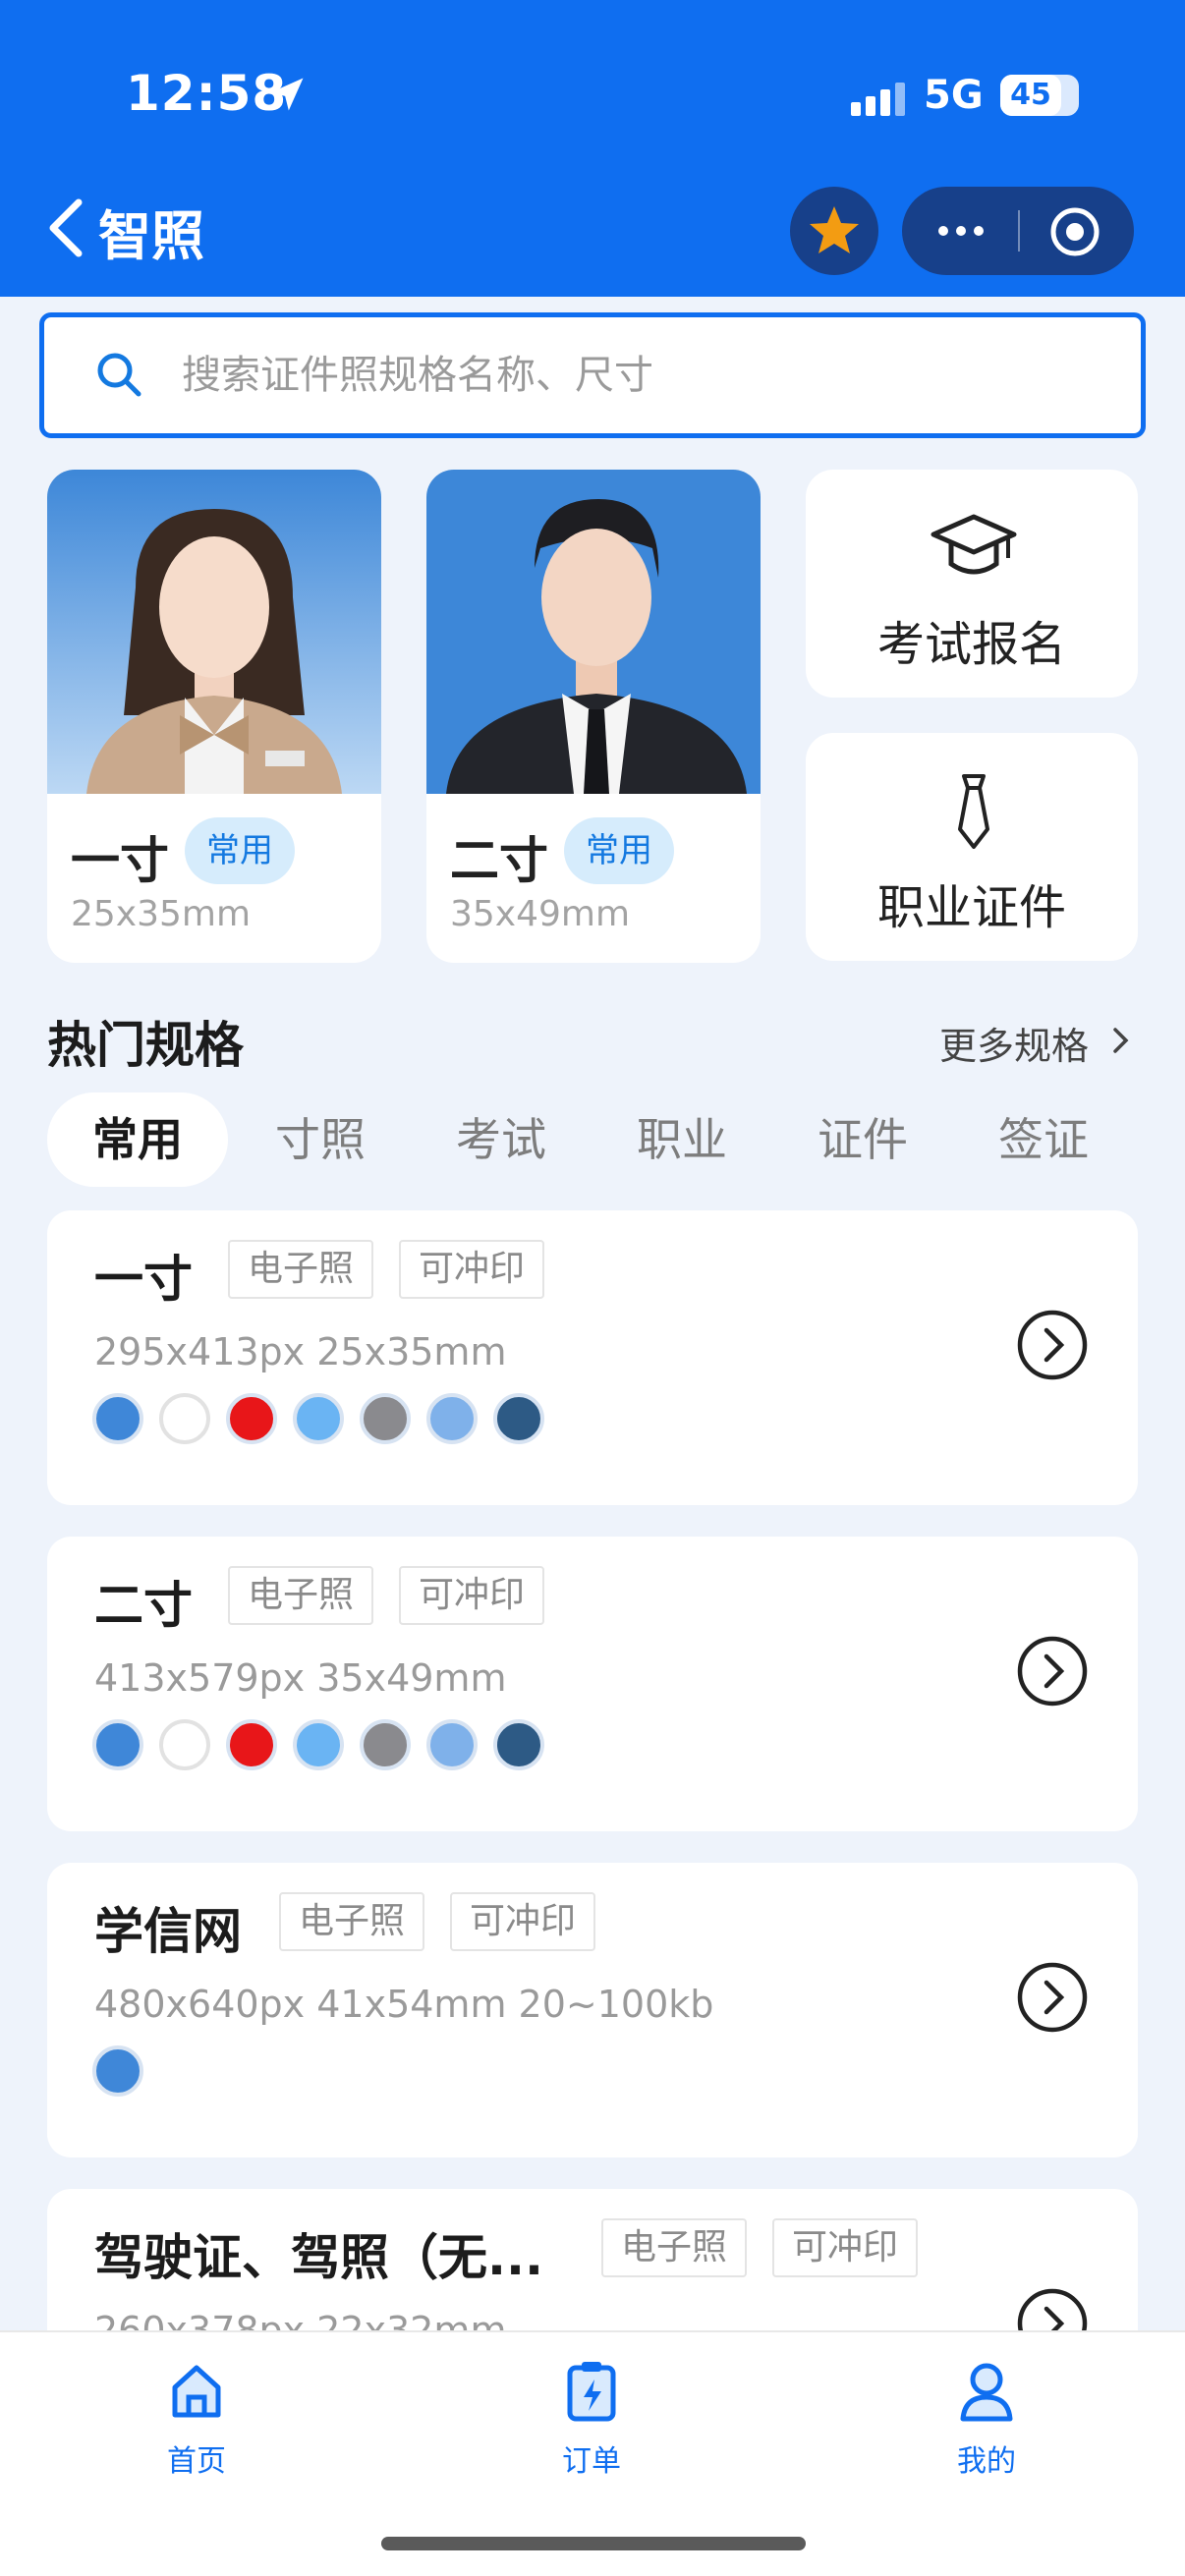 The height and width of the screenshot is (2576, 1185). I want to click on spec-card-two-inch: 二寸 电子照 可冲印 413x579px 35x49mm, so click(592, 1684).